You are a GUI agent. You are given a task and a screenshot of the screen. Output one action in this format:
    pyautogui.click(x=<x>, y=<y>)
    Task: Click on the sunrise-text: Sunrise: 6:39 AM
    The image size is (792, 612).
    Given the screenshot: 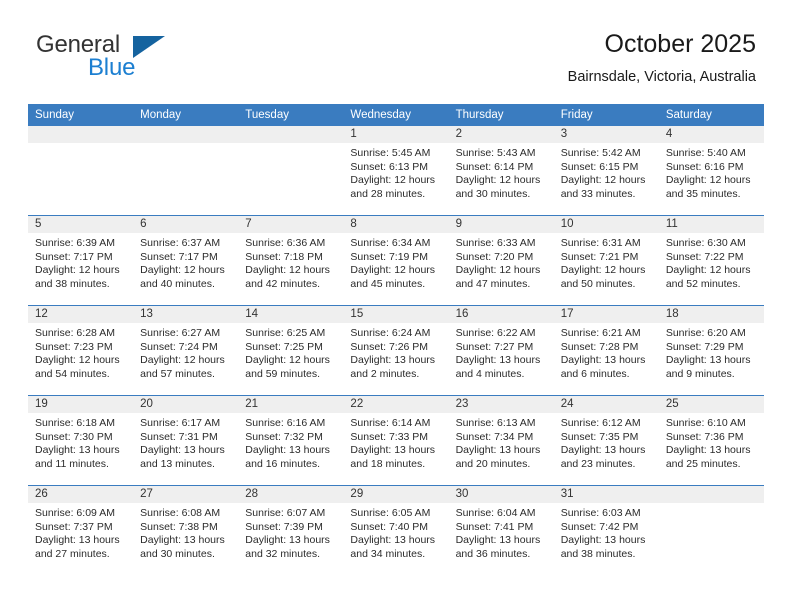 What is the action you would take?
    pyautogui.click(x=75, y=243)
    